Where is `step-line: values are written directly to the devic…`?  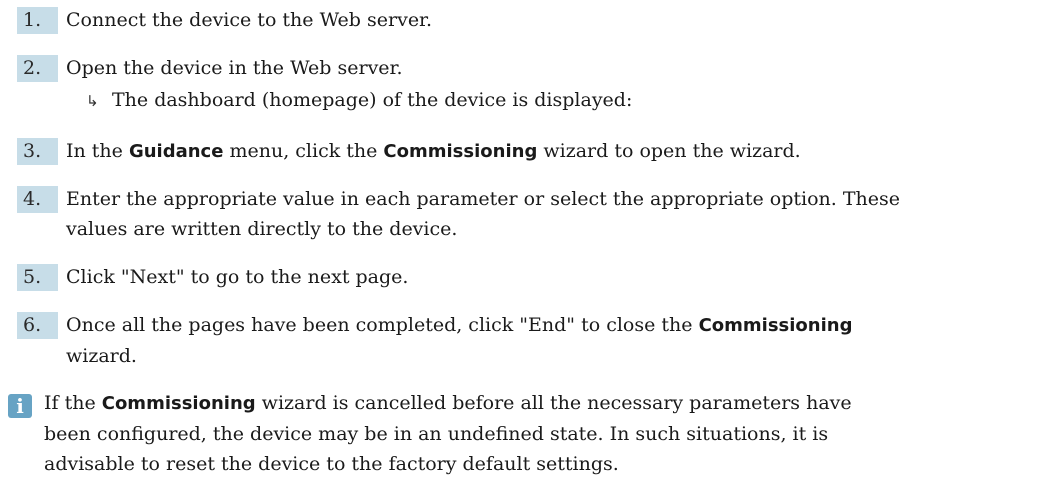
step-line: values are written directly to the devic… is located at coordinates (556, 229).